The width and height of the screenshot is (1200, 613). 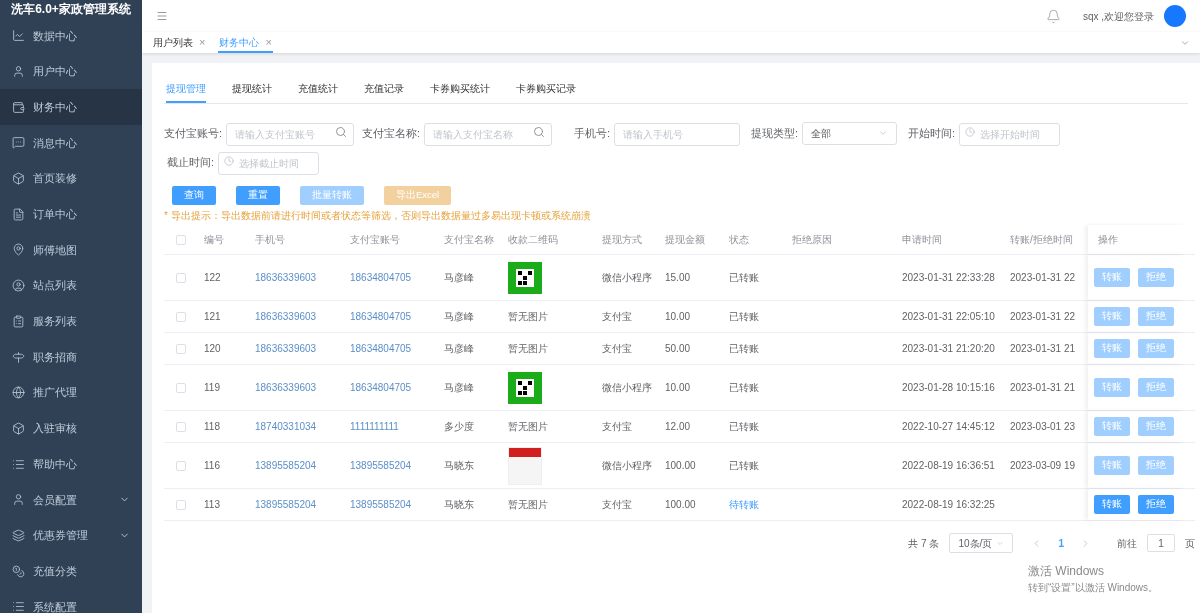 What do you see at coordinates (1053, 16) in the screenshot?
I see `bell-icon` at bounding box center [1053, 16].